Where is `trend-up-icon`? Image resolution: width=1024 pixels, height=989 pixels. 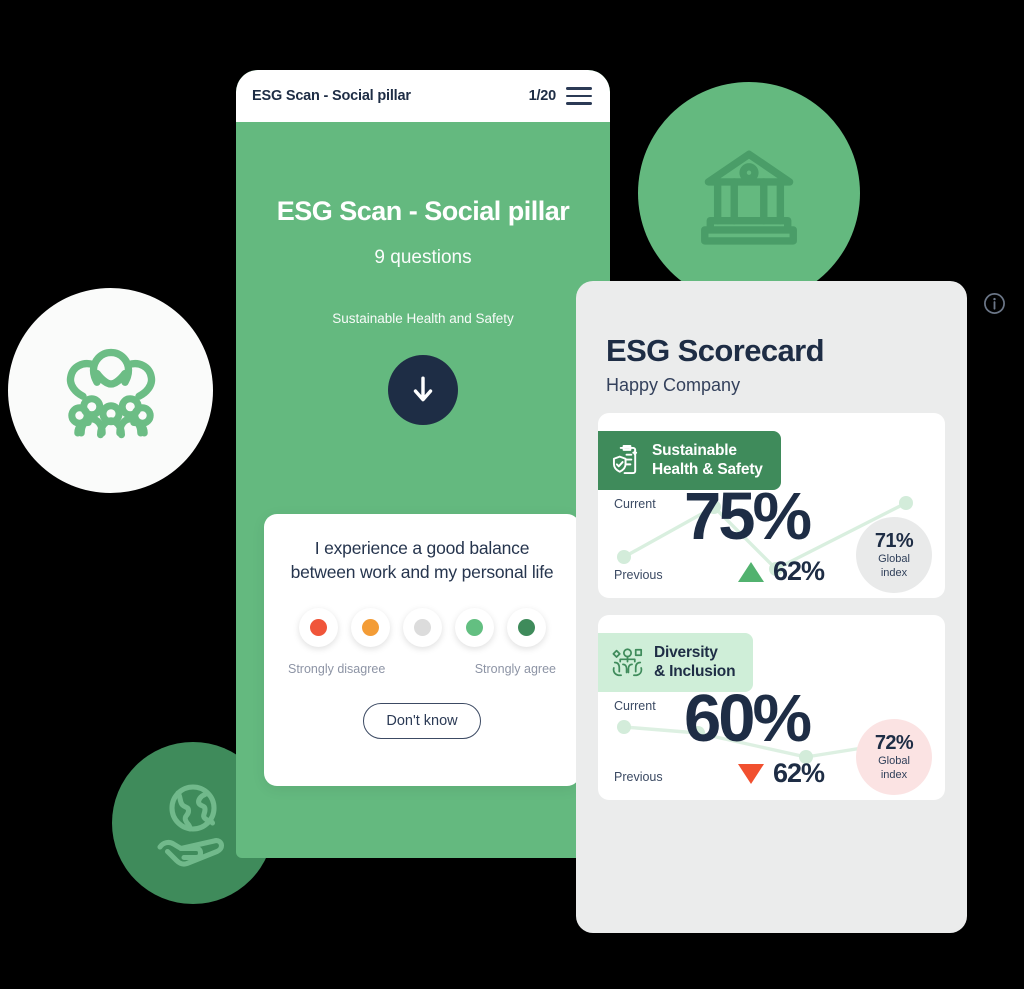 trend-up-icon is located at coordinates (751, 571).